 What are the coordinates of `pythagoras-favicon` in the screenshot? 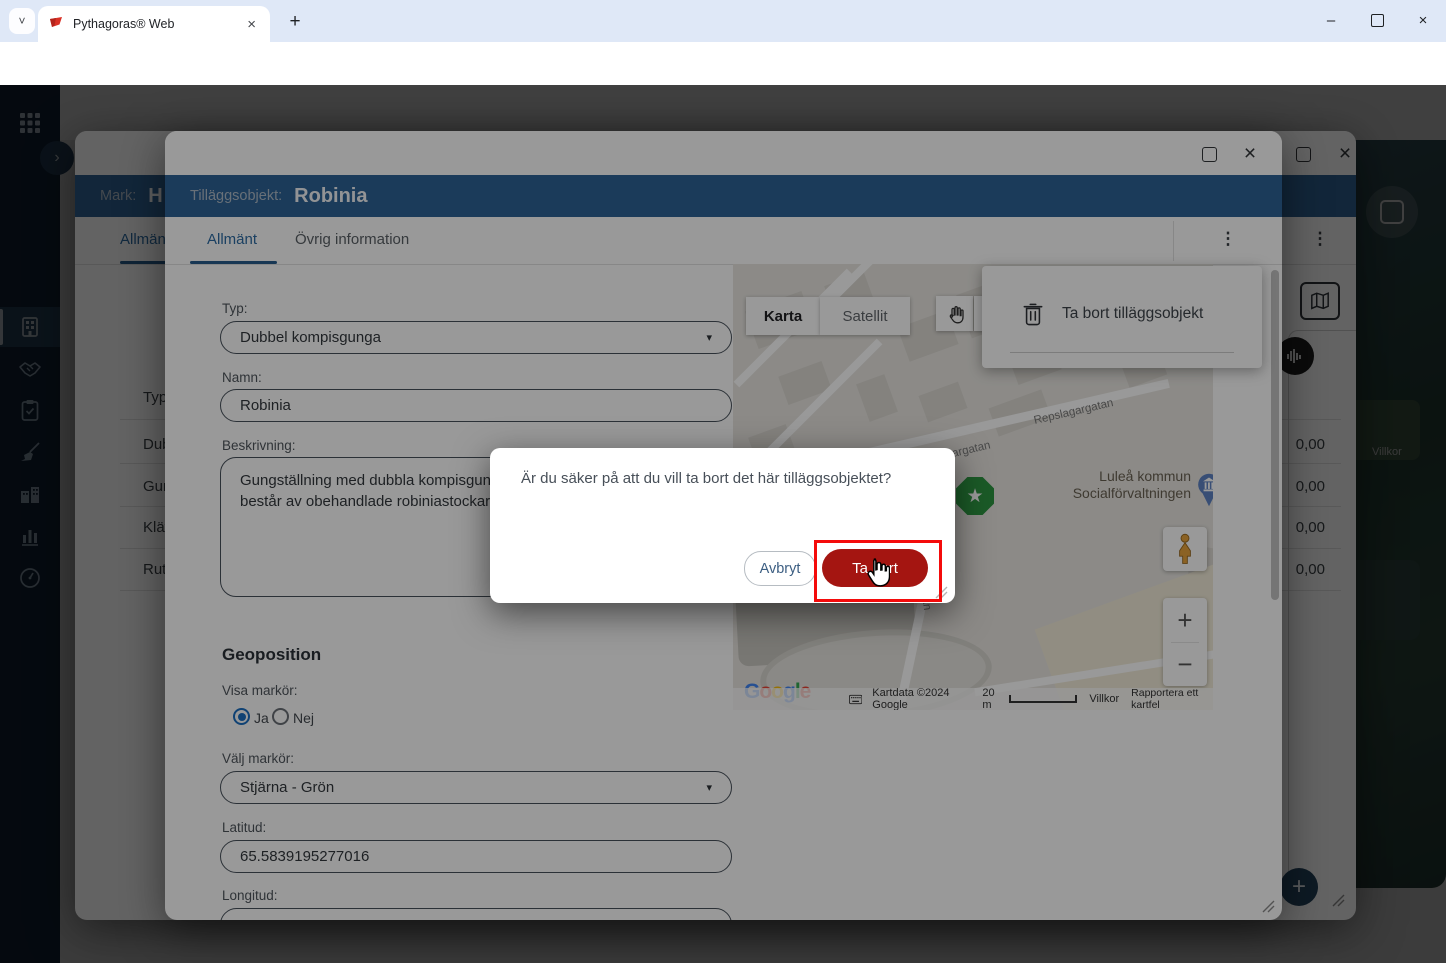 It's located at (56, 22).